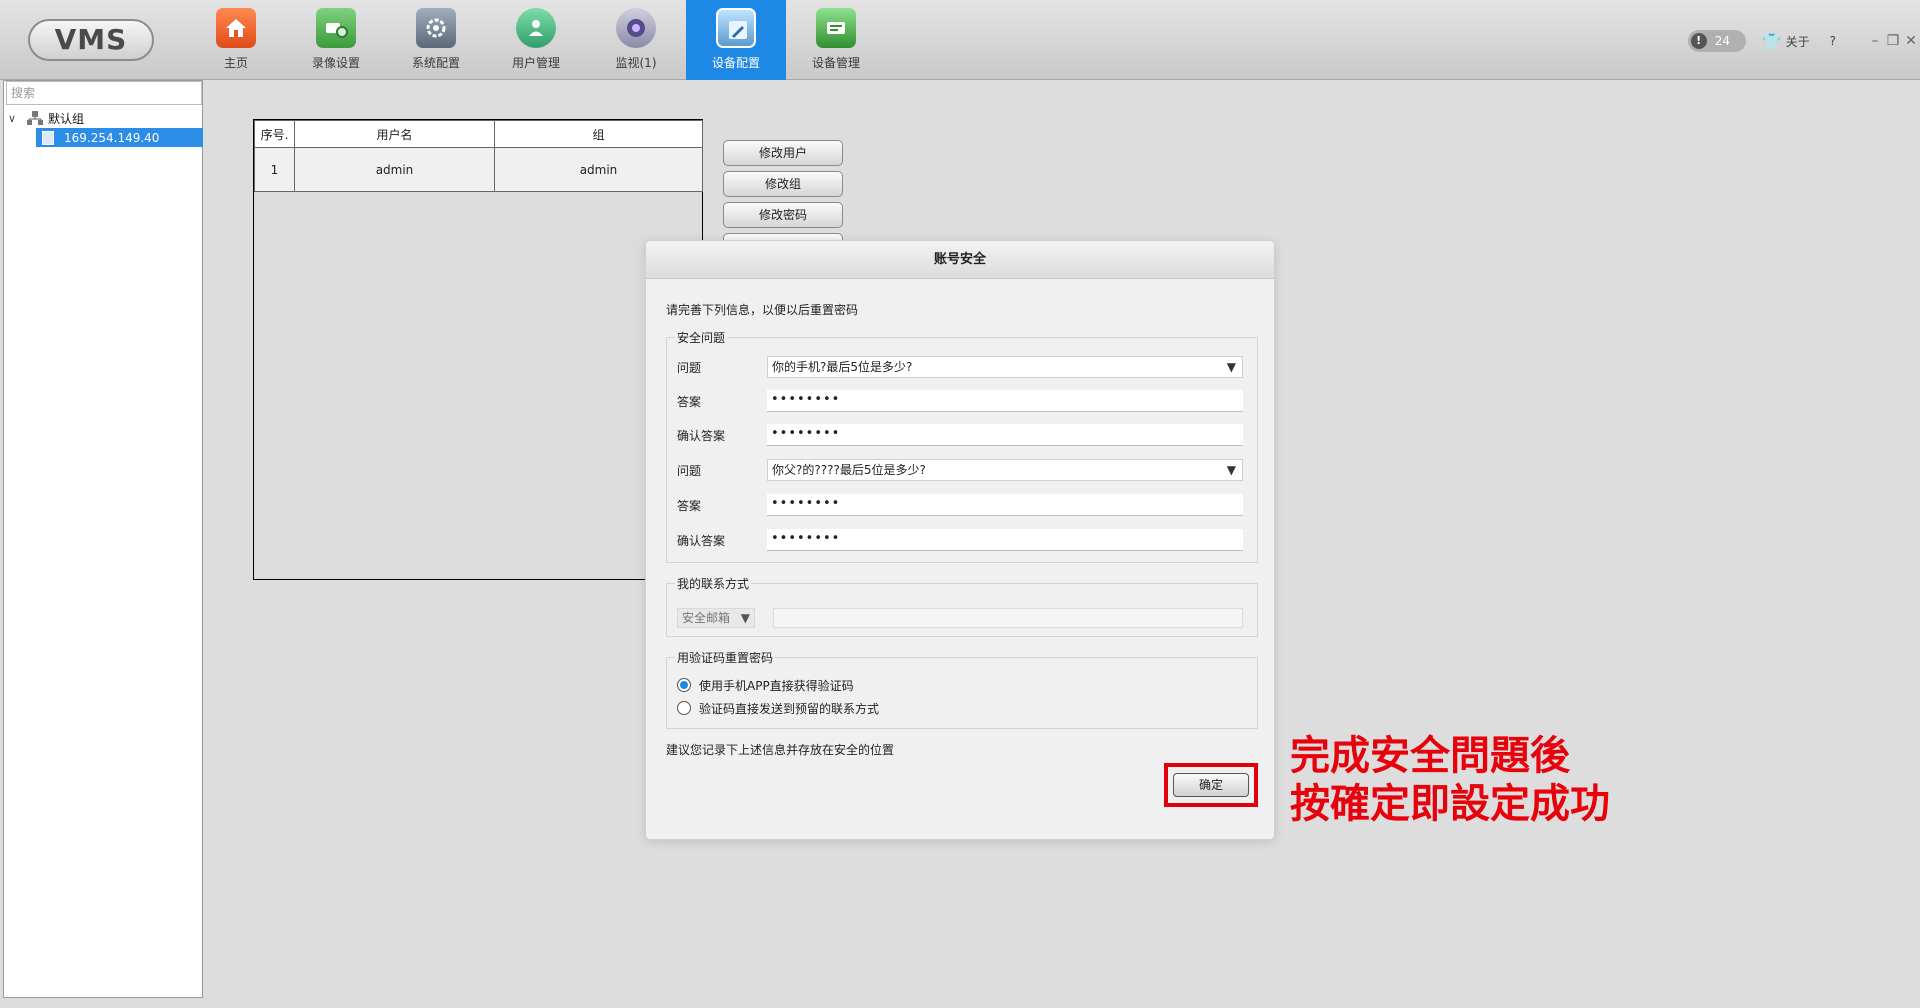 Image resolution: width=1920 pixels, height=1008 pixels. What do you see at coordinates (842, 367) in the screenshot?
I see `question-1-value: 你的手机?最后5位是多少?` at bounding box center [842, 367].